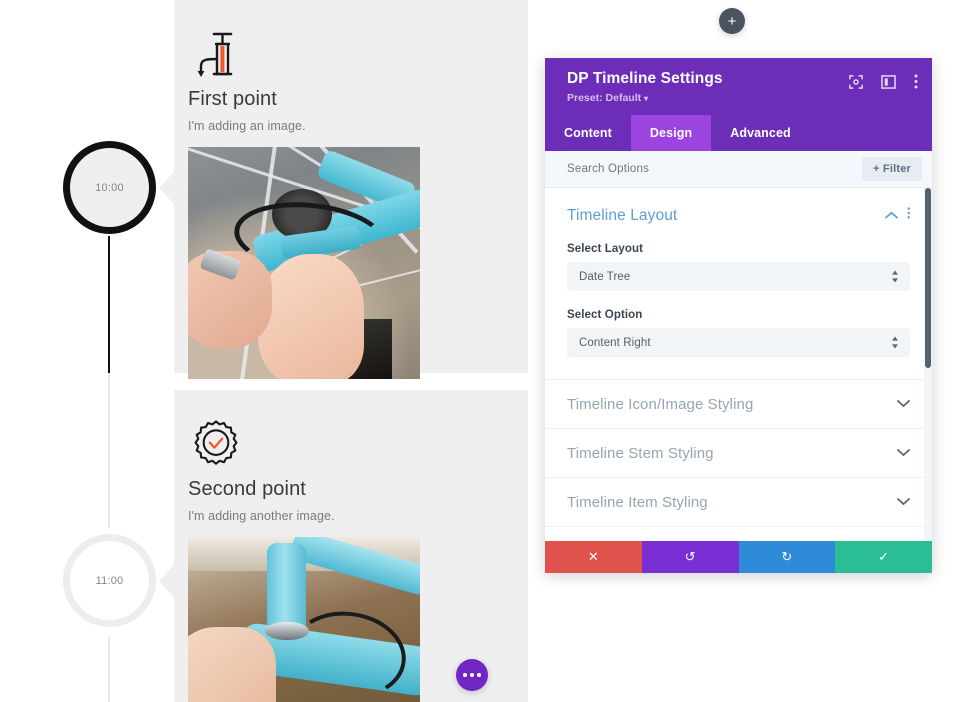 This screenshot has height=702, width=960. I want to click on bike-frame-closeup-photo, so click(304, 619).